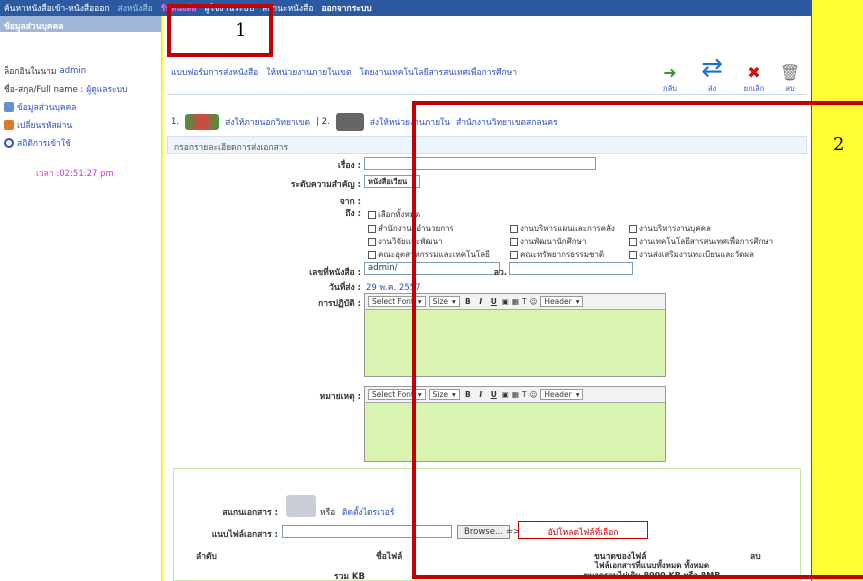 Image resolution: width=863 pixels, height=581 pixels. Describe the element at coordinates (670, 72) in the screenshot. I see `back-arrow-icon: ➜` at that location.